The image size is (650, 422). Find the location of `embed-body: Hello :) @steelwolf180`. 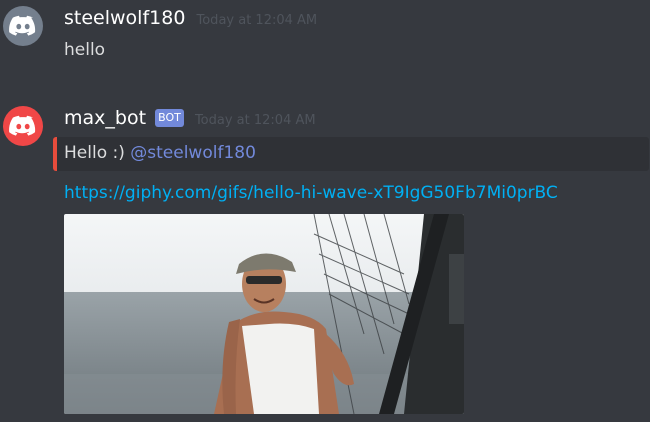

embed-body: Hello :) @steelwolf180 is located at coordinates (353, 154).